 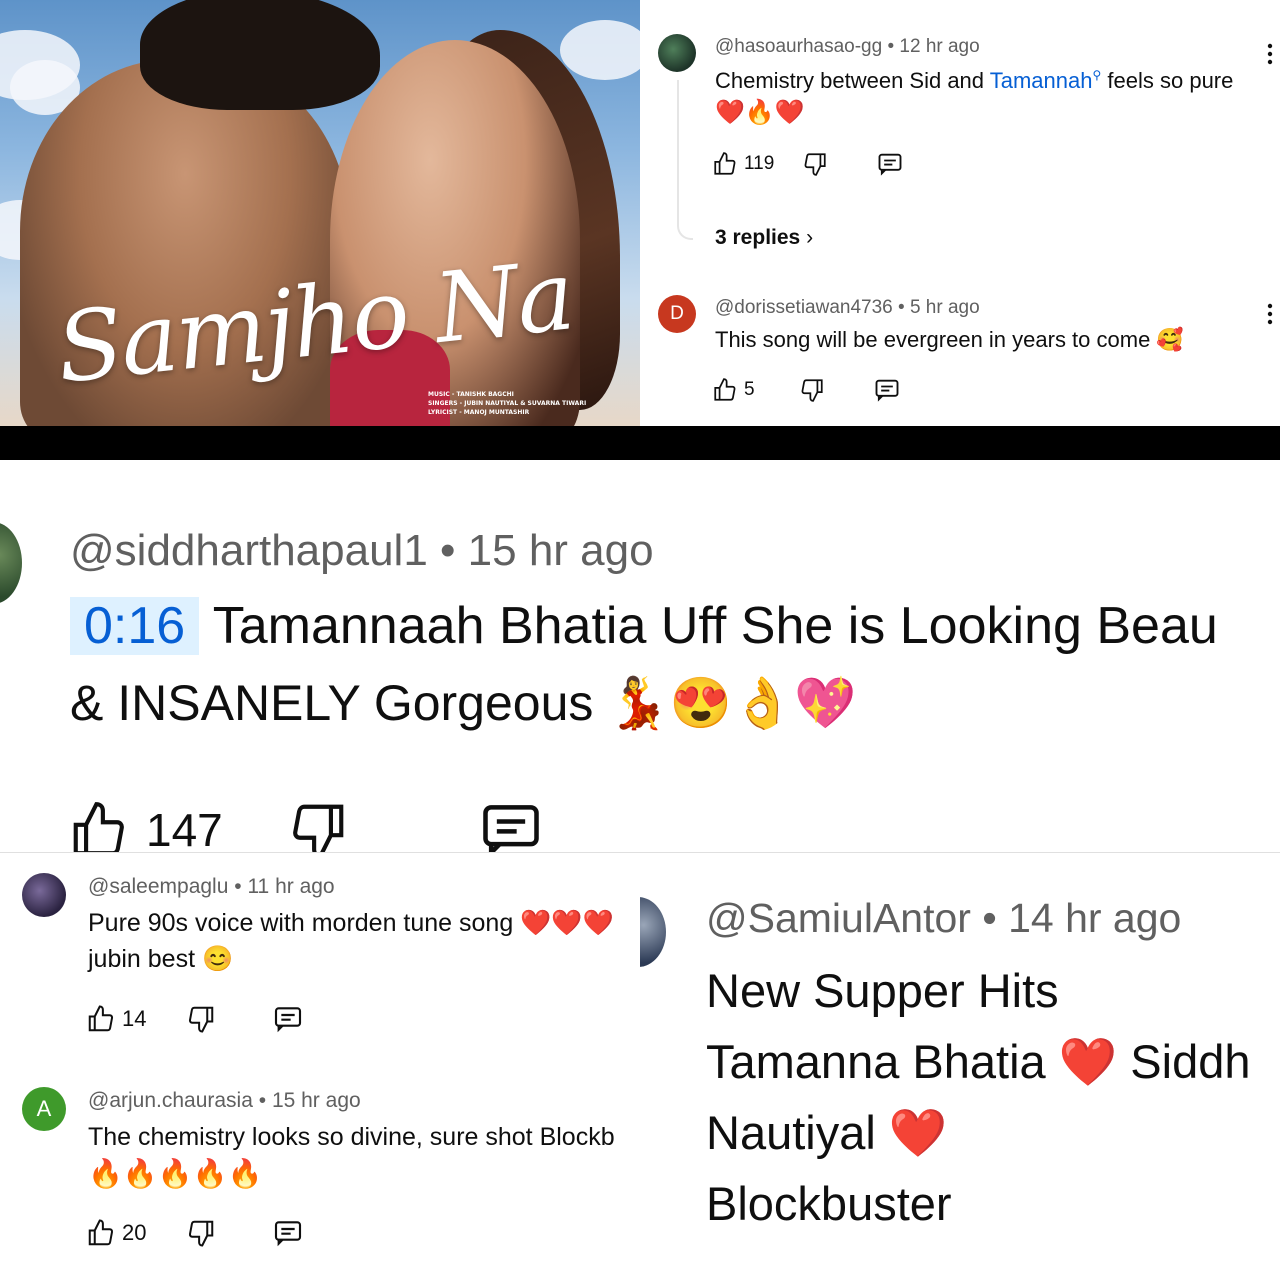 What do you see at coordinates (260, 55) in the screenshot?
I see `man-hair` at bounding box center [260, 55].